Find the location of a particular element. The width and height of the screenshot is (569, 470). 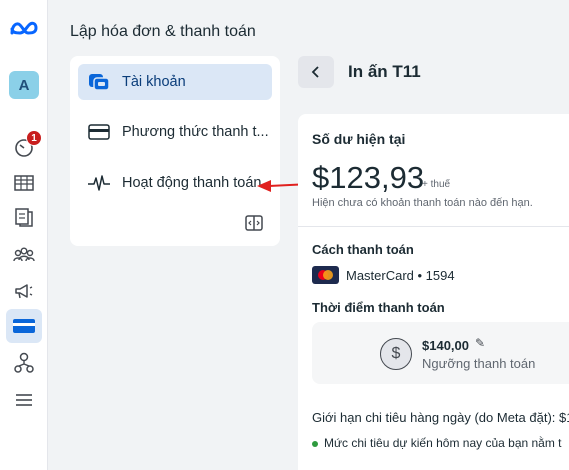

megaphone-icon is located at coordinates (24, 291).